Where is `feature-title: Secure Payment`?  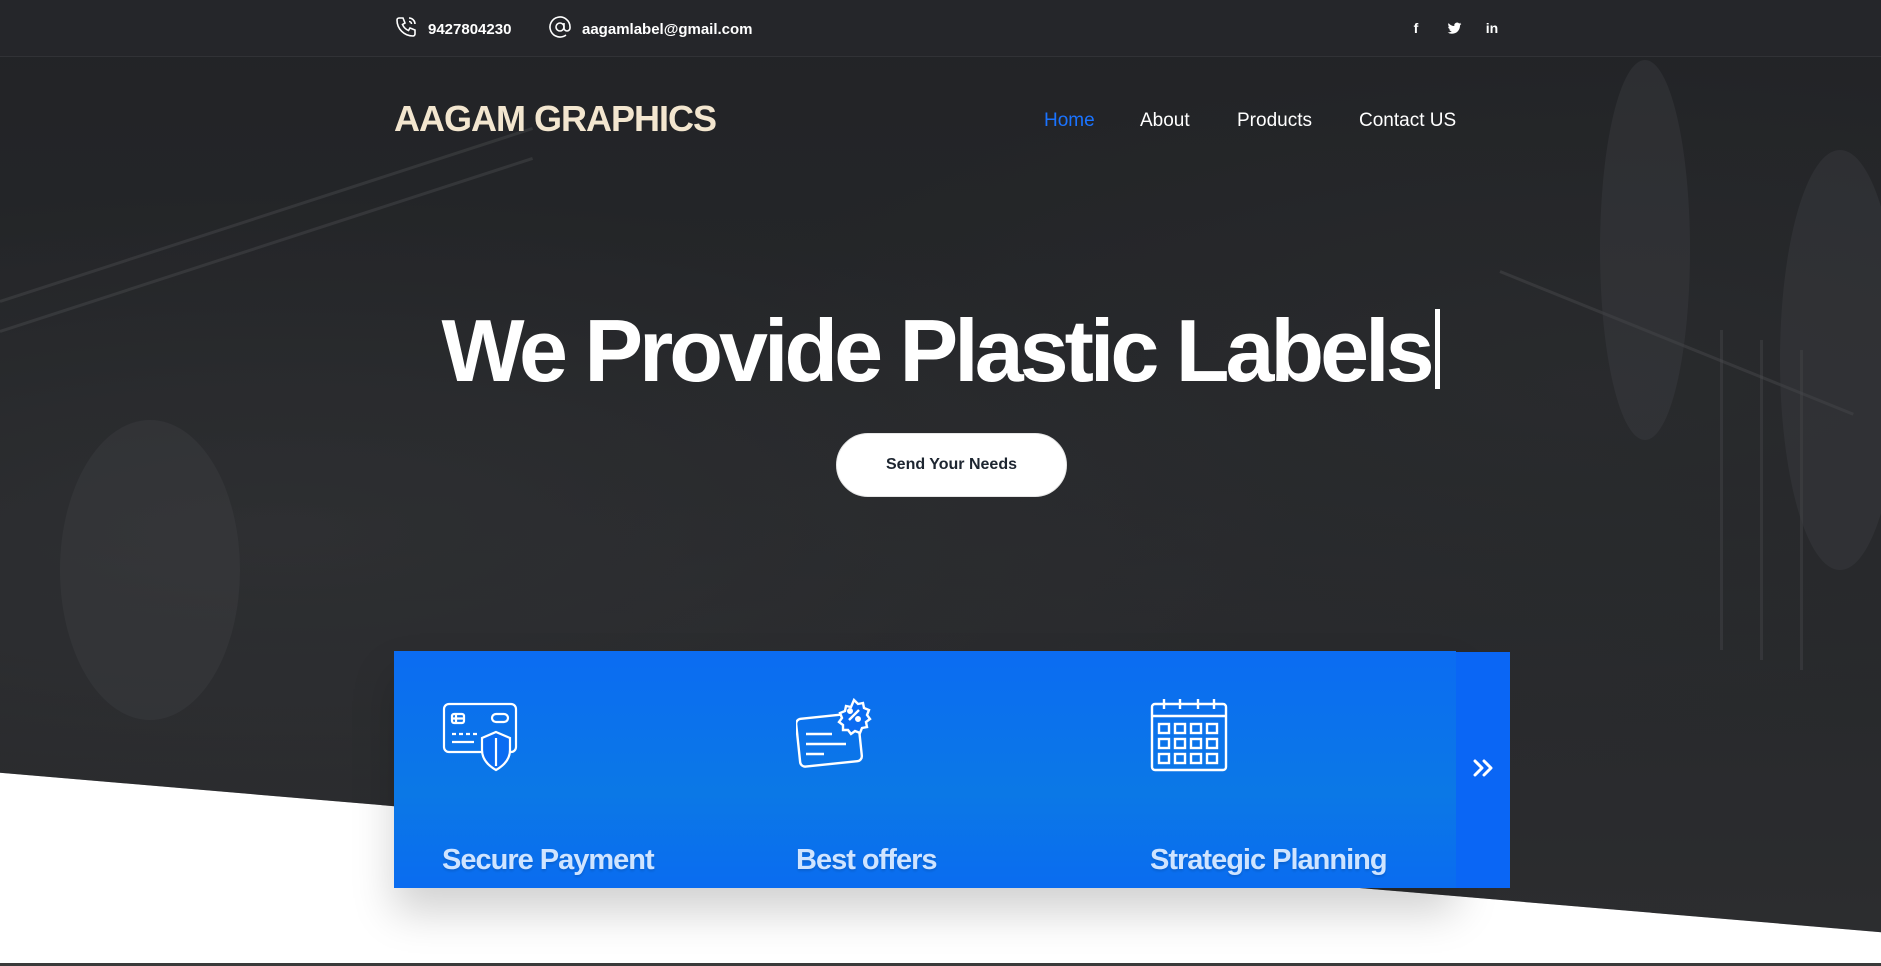 feature-title: Secure Payment is located at coordinates (548, 860).